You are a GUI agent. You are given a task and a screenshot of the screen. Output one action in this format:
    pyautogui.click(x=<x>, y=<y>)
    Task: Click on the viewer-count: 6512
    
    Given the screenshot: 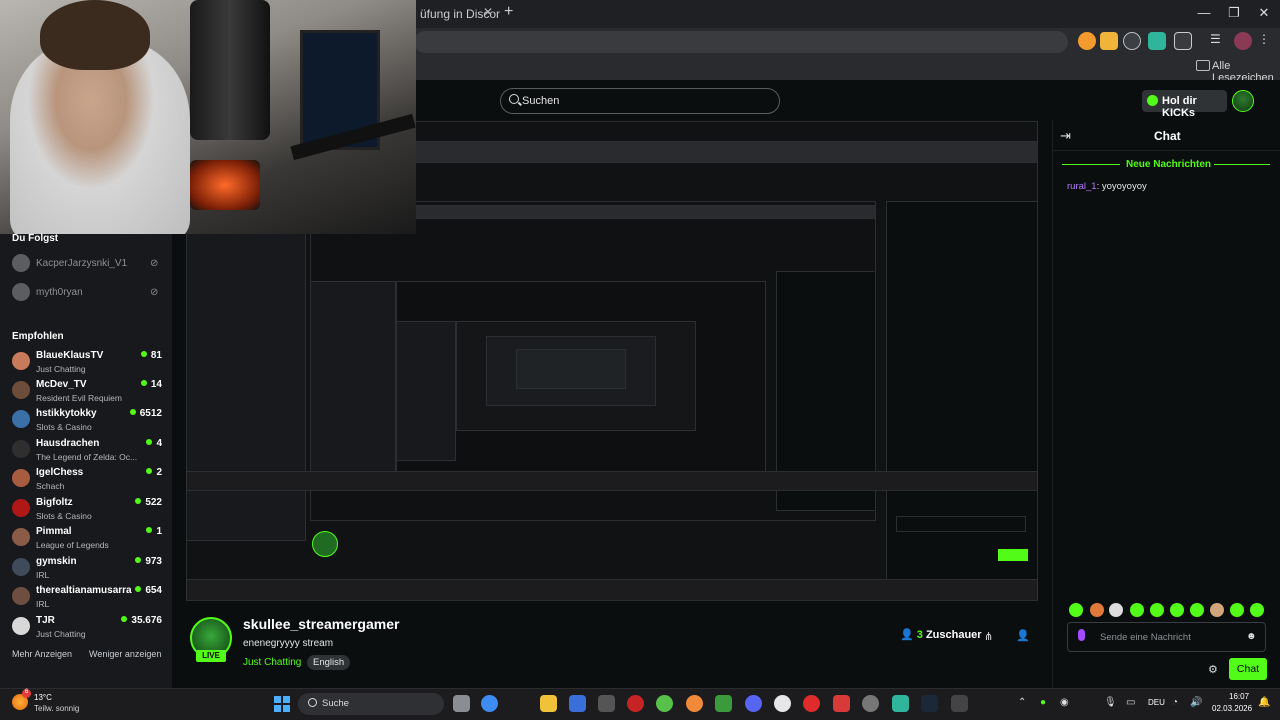 What is the action you would take?
    pyautogui.click(x=145, y=413)
    